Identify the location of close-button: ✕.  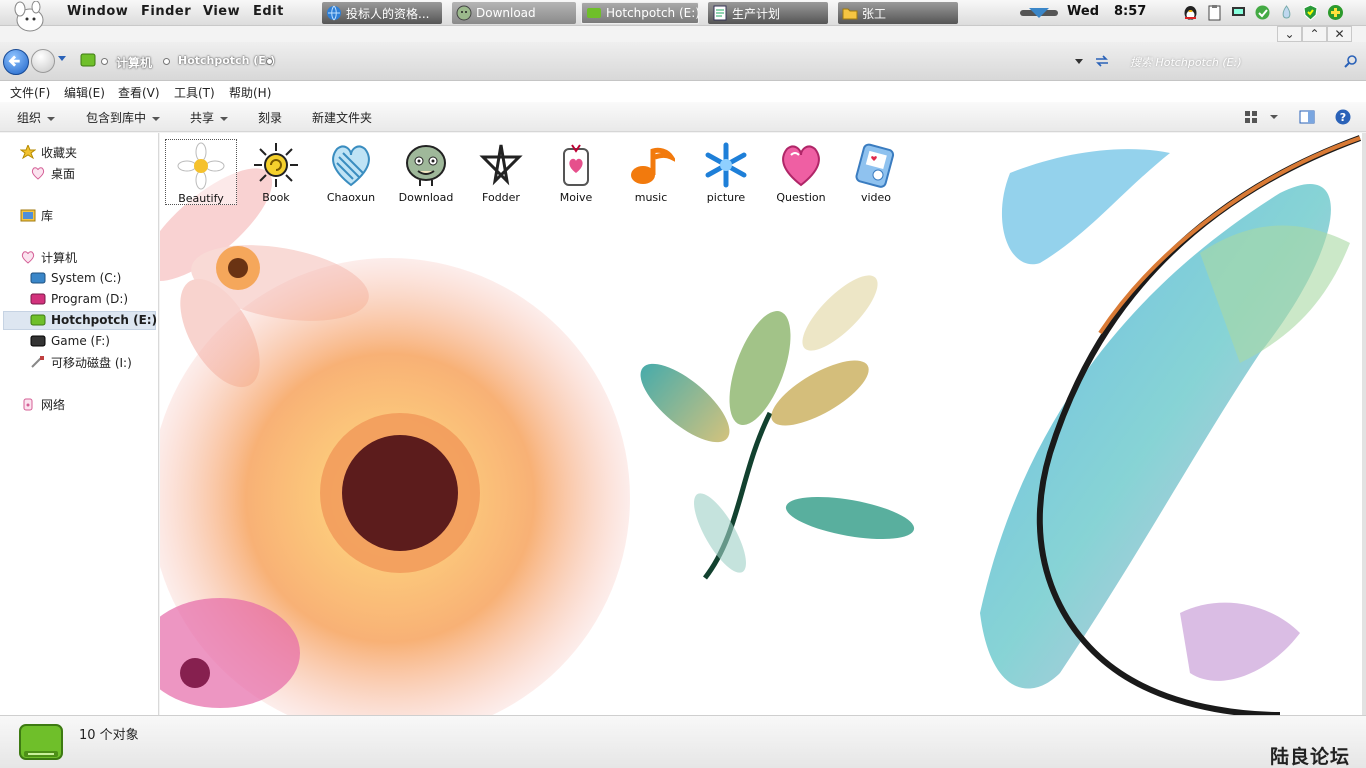
(1339, 34).